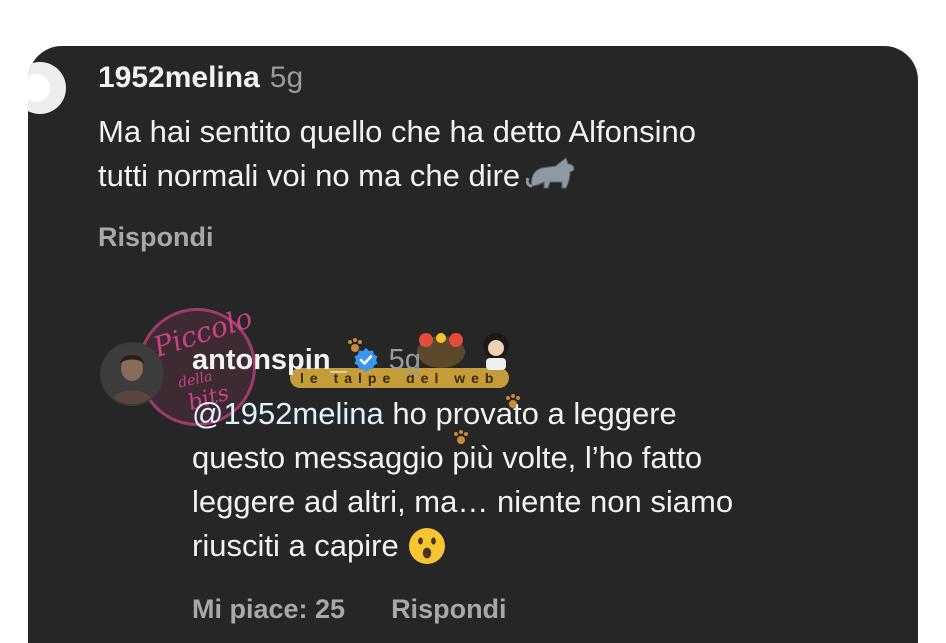 The width and height of the screenshot is (946, 643). Describe the element at coordinates (426, 546) in the screenshot. I see `surprised-face-icon` at that location.